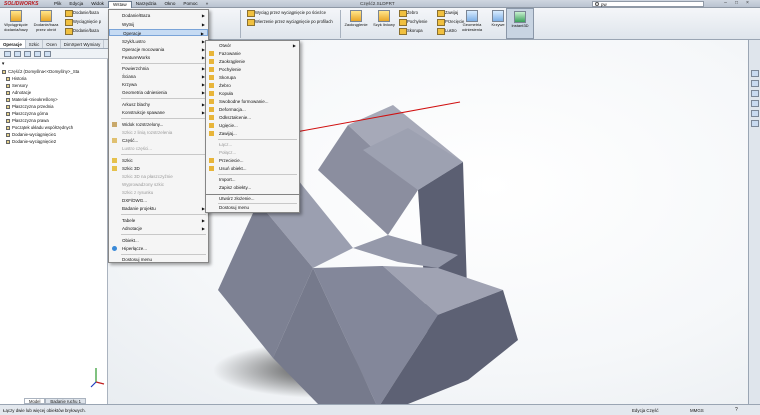 The image size is (760, 415). I want to click on shell-button: Skorupa, so click(415, 31).